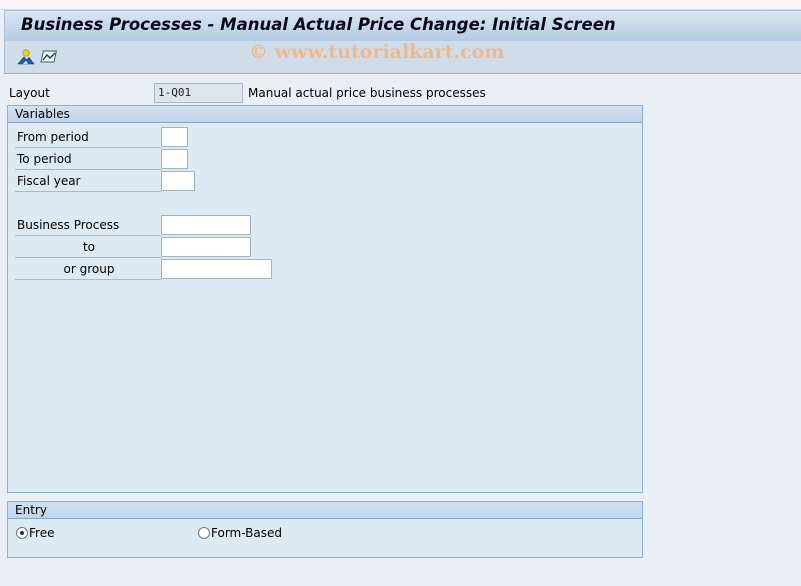  Describe the element at coordinates (88, 270) in the screenshot. I see `or-group-label: or group` at that location.